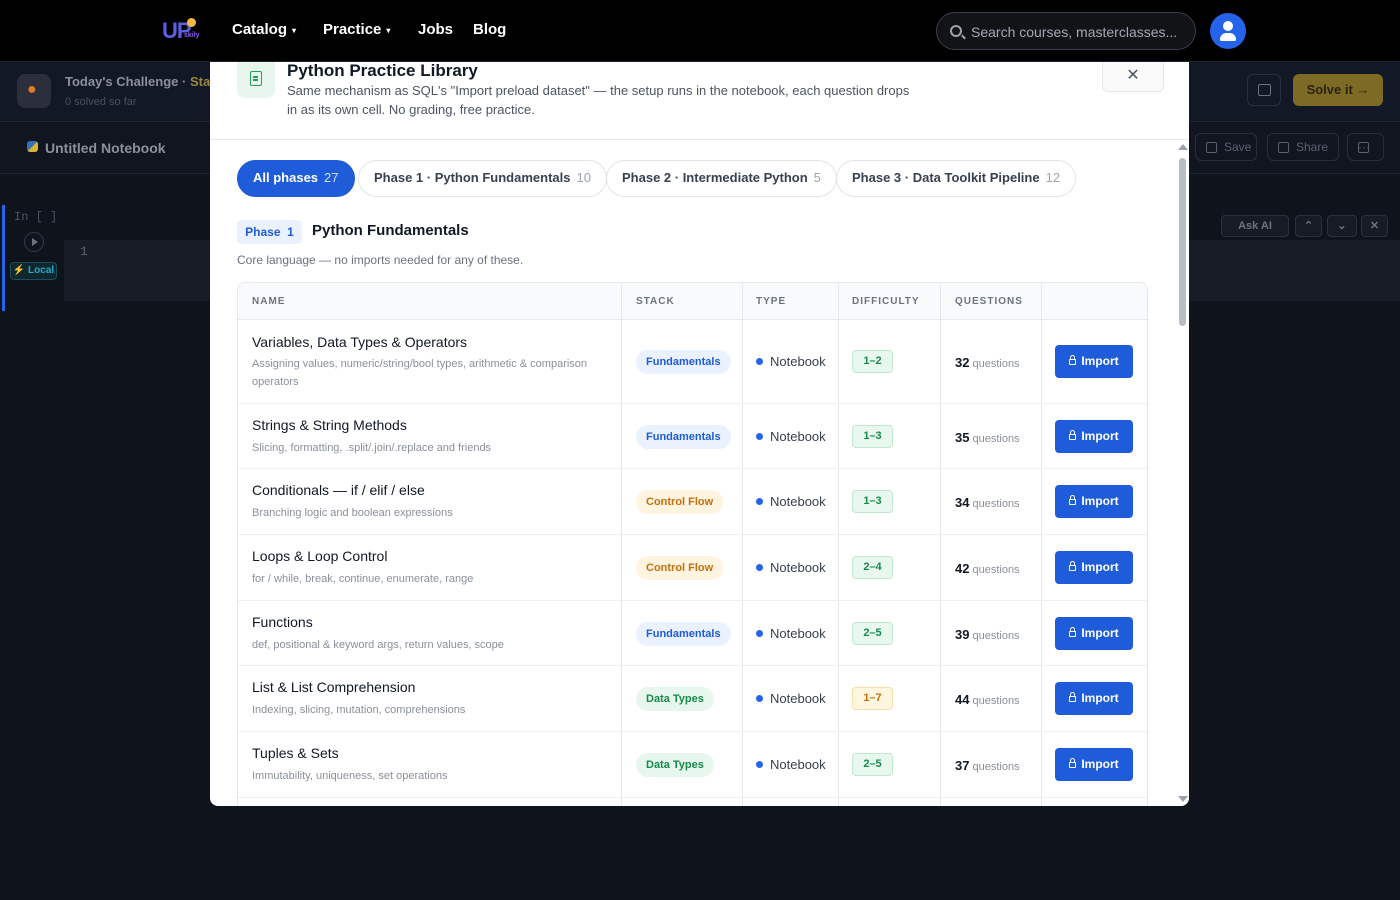 The image size is (1400, 900). Describe the element at coordinates (987, 568) in the screenshot. I see `questions-count: 42 questions` at that location.